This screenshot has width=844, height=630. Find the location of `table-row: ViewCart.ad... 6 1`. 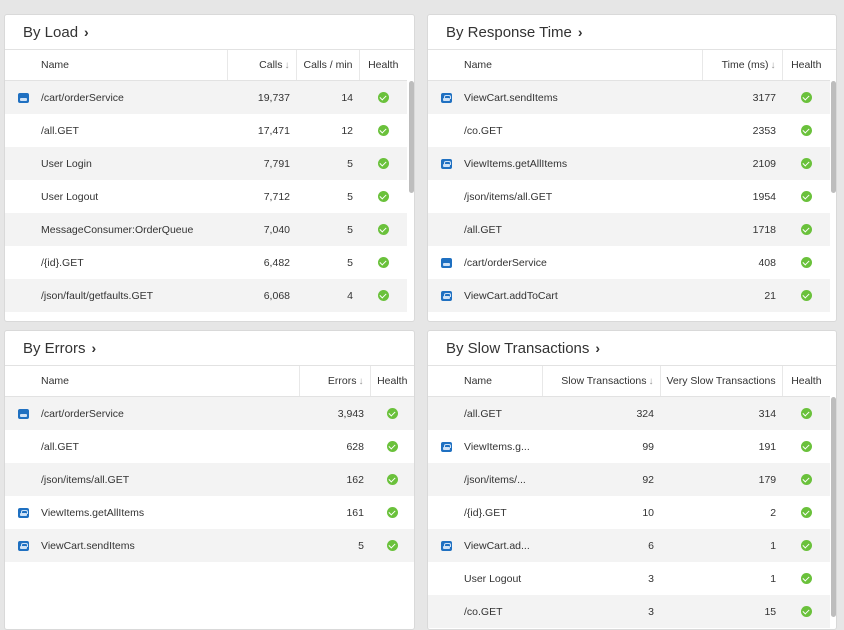

table-row: ViewCart.ad... 6 1 is located at coordinates (629, 545).